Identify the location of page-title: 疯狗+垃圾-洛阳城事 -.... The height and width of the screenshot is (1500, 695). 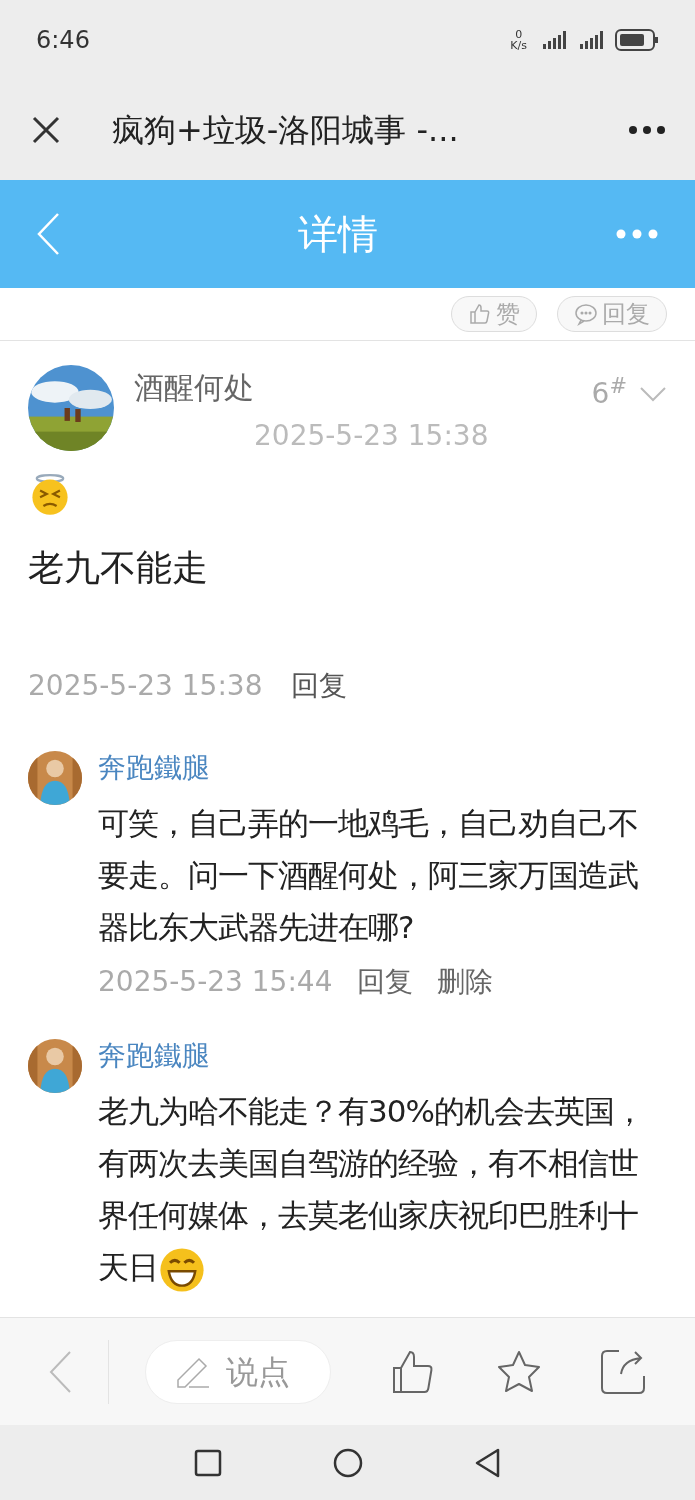
(286, 130).